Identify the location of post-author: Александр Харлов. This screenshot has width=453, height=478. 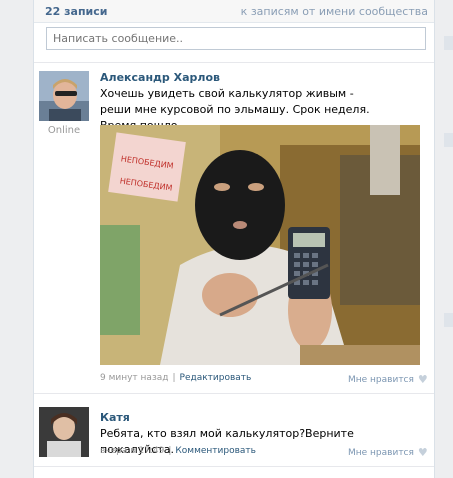
(160, 77).